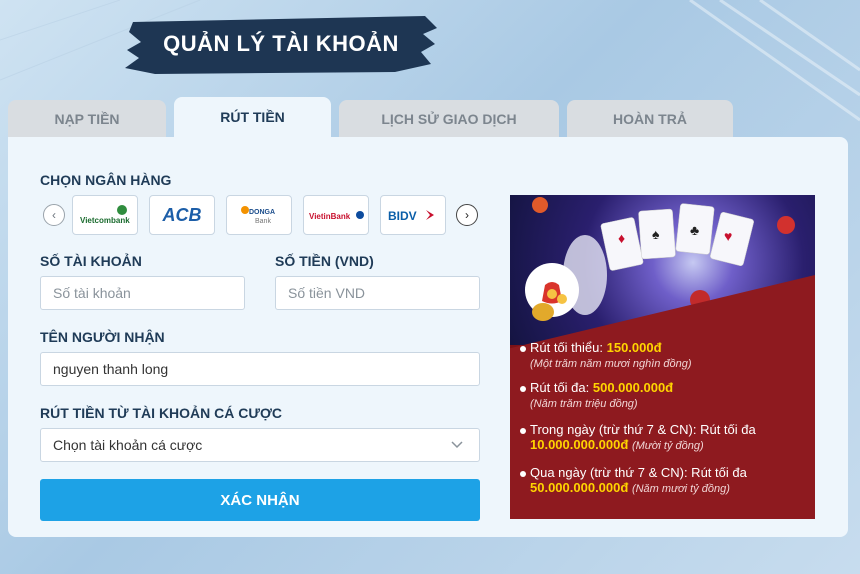 Image resolution: width=860 pixels, height=574 pixels. Describe the element at coordinates (161, 413) in the screenshot. I see `betting-account-label: RÚT TIỀN TỪ TÀI KHOẢN CÁ CƯỢC` at that location.